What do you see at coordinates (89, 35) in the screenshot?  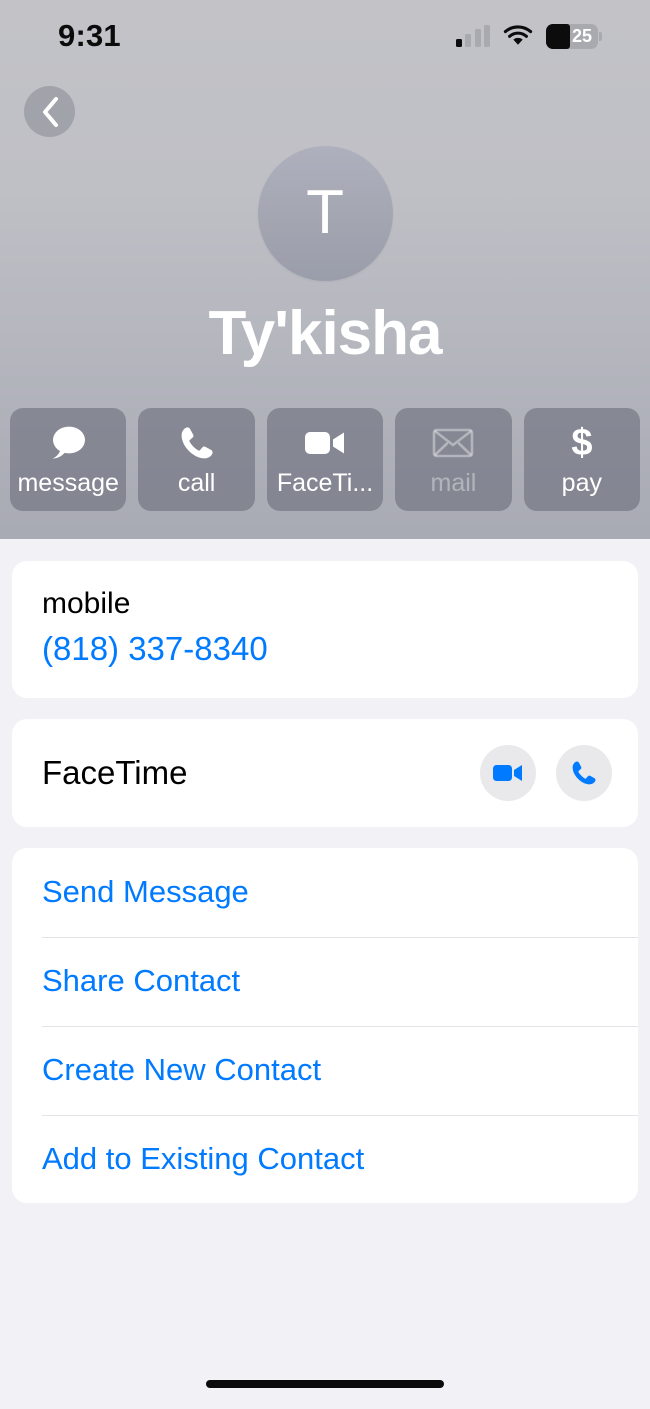 I see `status-bar-time: 9:31` at bounding box center [89, 35].